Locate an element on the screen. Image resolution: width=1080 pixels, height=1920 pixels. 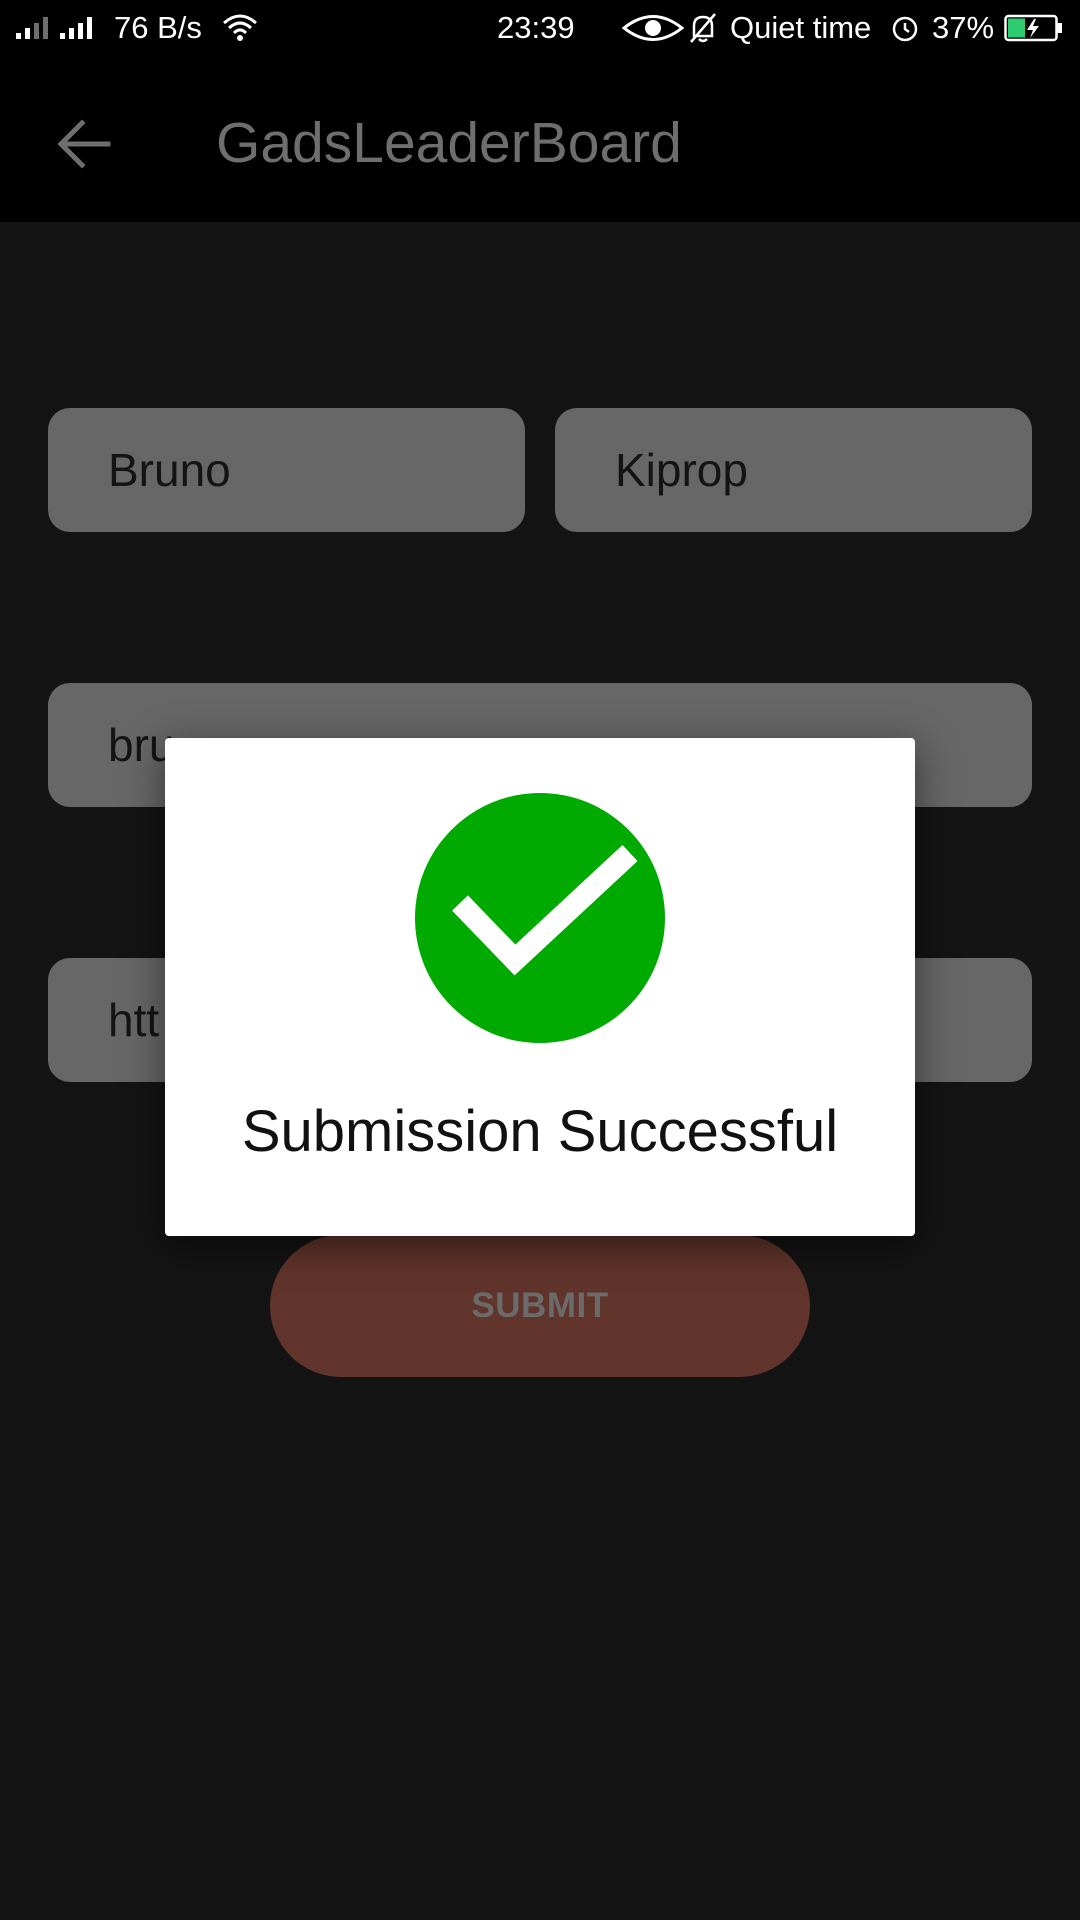
link-value: htt is located at coordinates (134, 1020).